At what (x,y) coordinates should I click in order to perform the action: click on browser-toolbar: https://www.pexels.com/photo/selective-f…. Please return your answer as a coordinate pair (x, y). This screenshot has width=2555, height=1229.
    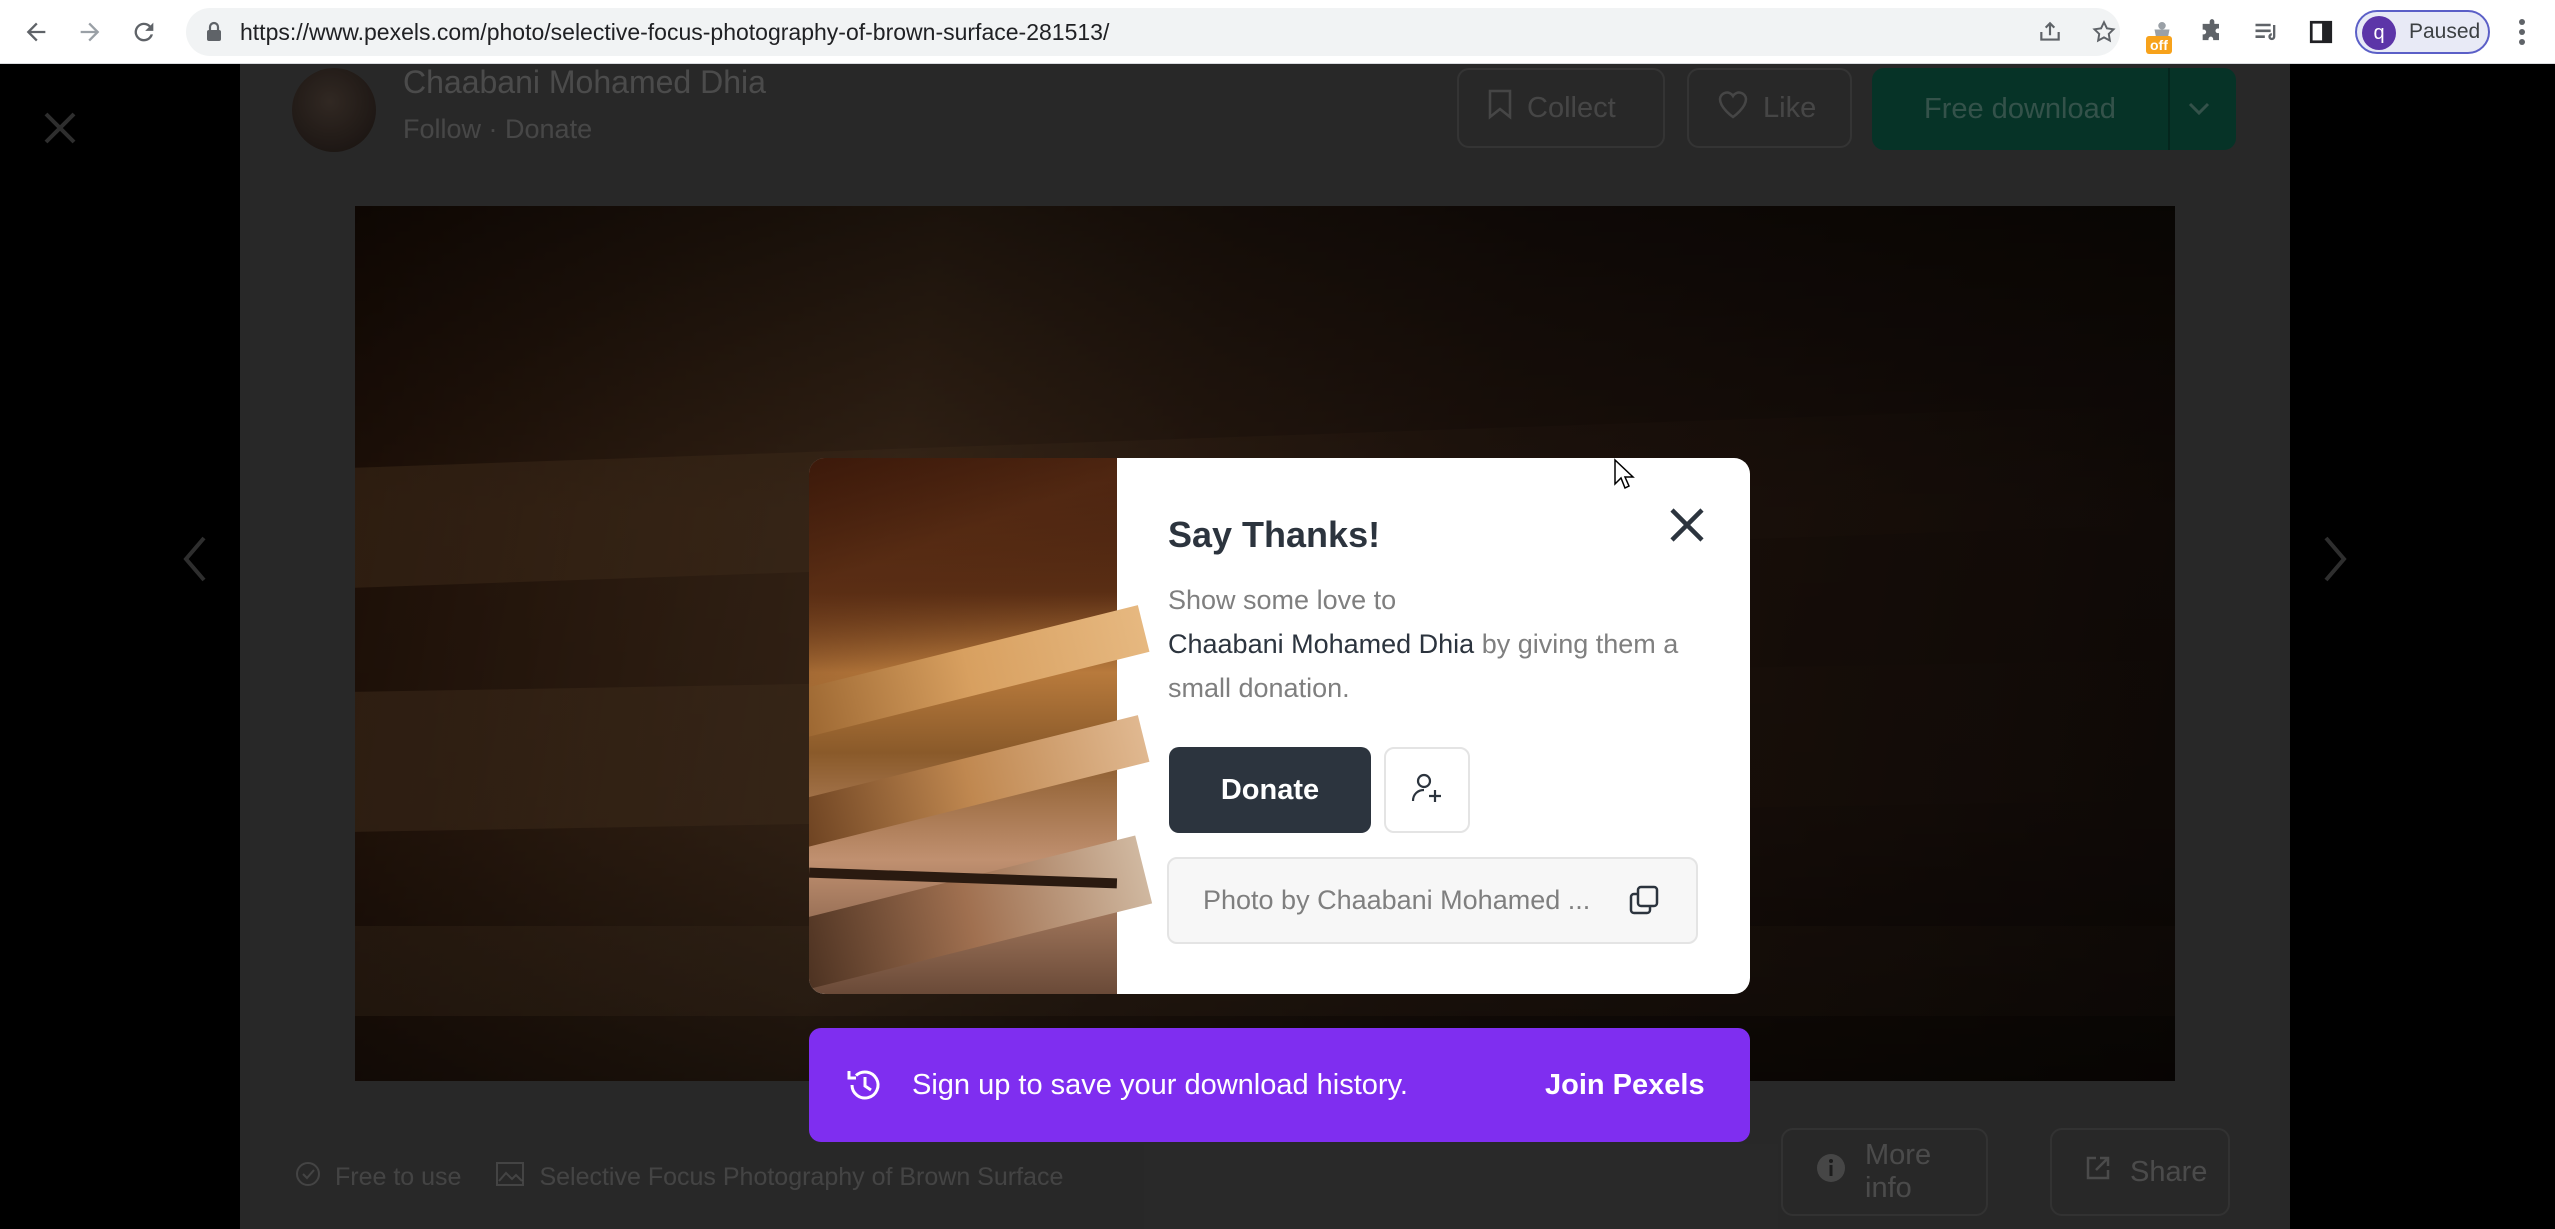
    Looking at the image, I should click on (1277, 32).